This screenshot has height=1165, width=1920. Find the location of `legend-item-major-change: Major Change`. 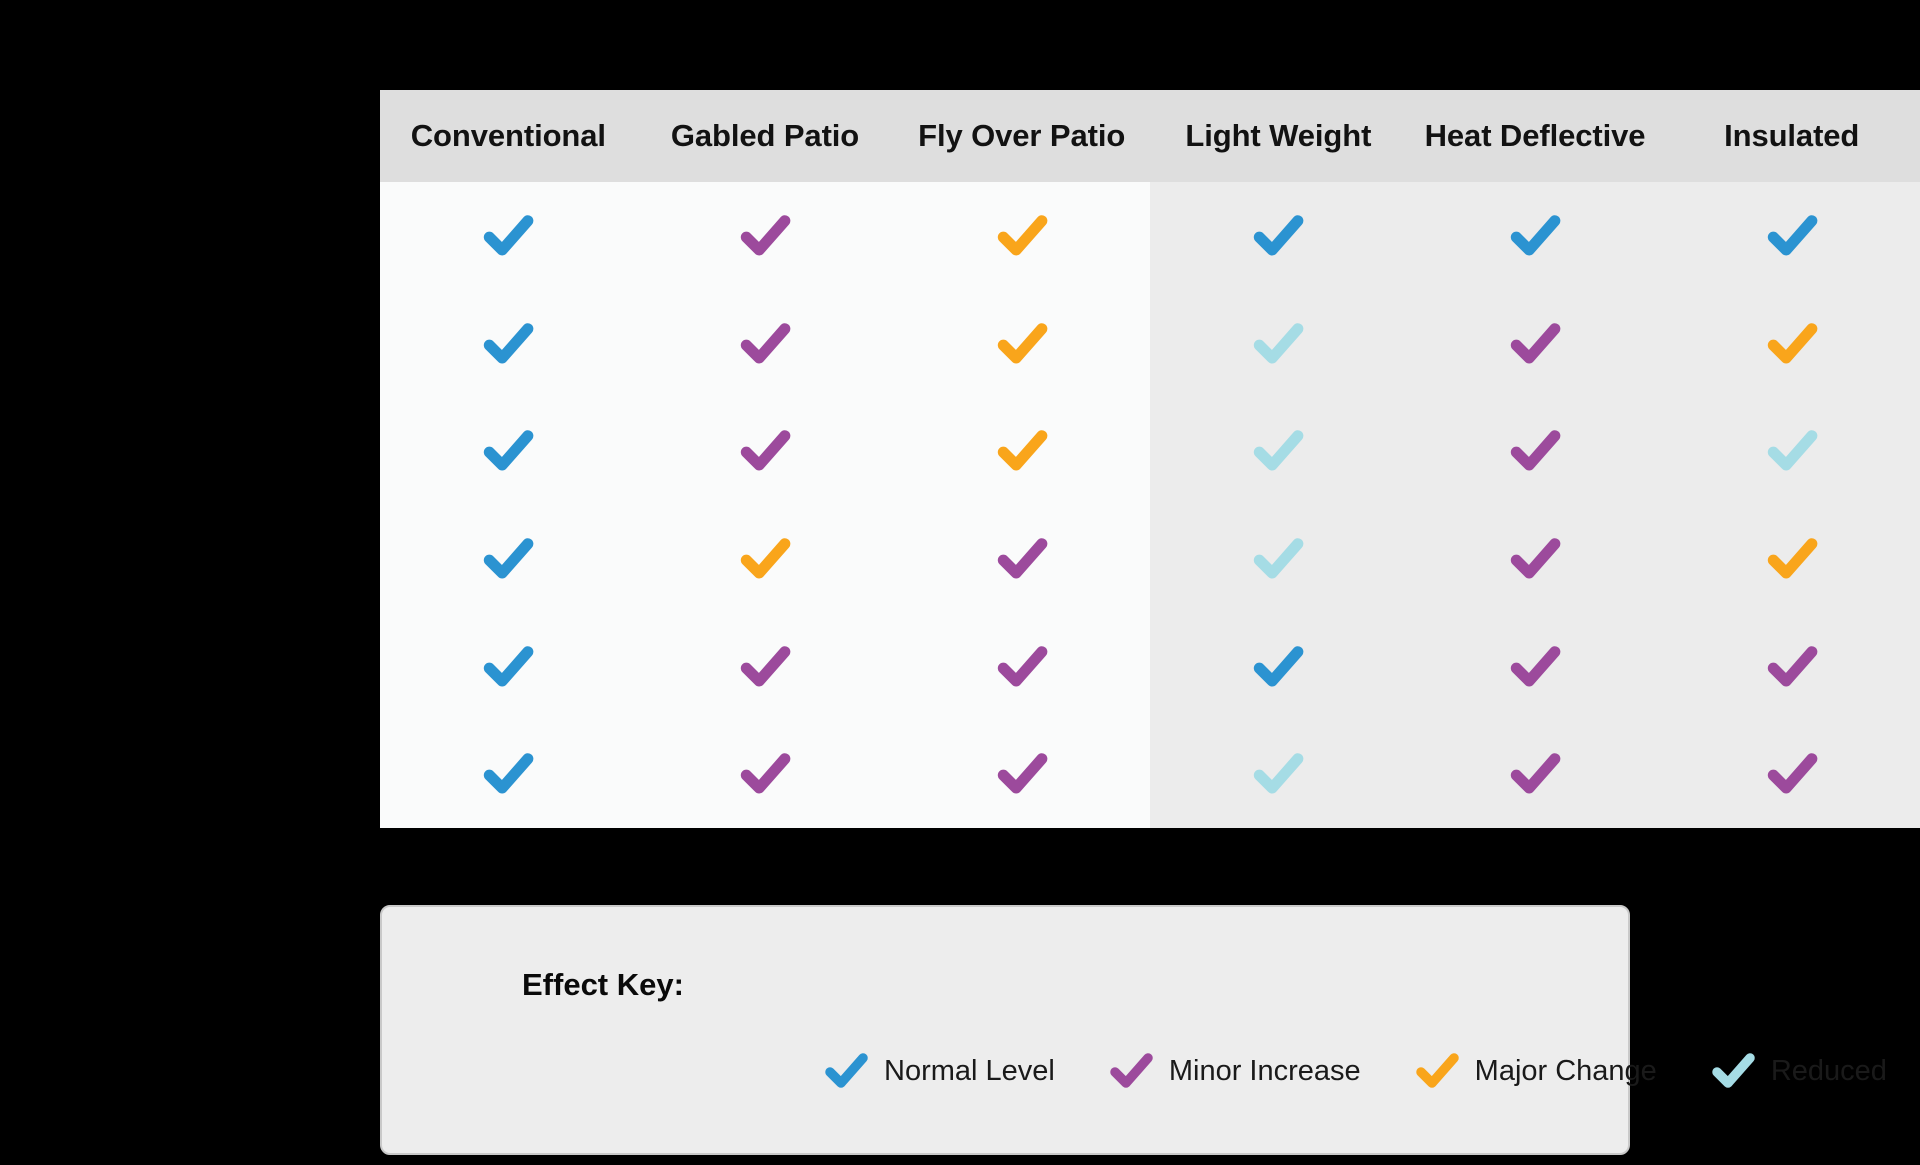

legend-item-major-change: Major Change is located at coordinates (1535, 1071).